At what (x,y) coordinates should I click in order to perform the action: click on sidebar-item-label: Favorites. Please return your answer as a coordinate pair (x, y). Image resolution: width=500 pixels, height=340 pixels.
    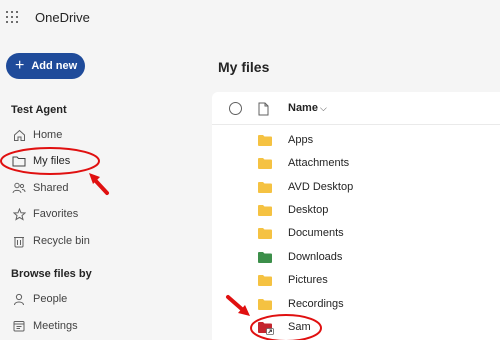
    Looking at the image, I should click on (56, 214).